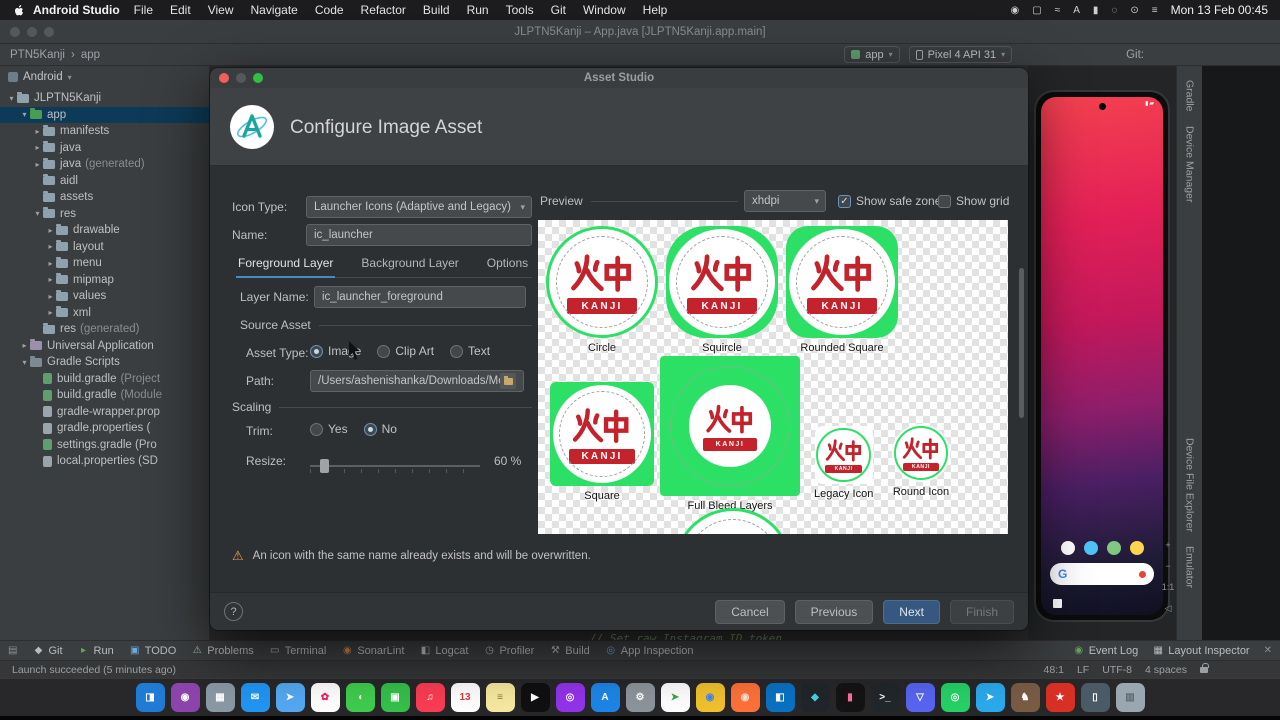  I want to click on project-tree-item: ▸ xml, so click(104, 313).